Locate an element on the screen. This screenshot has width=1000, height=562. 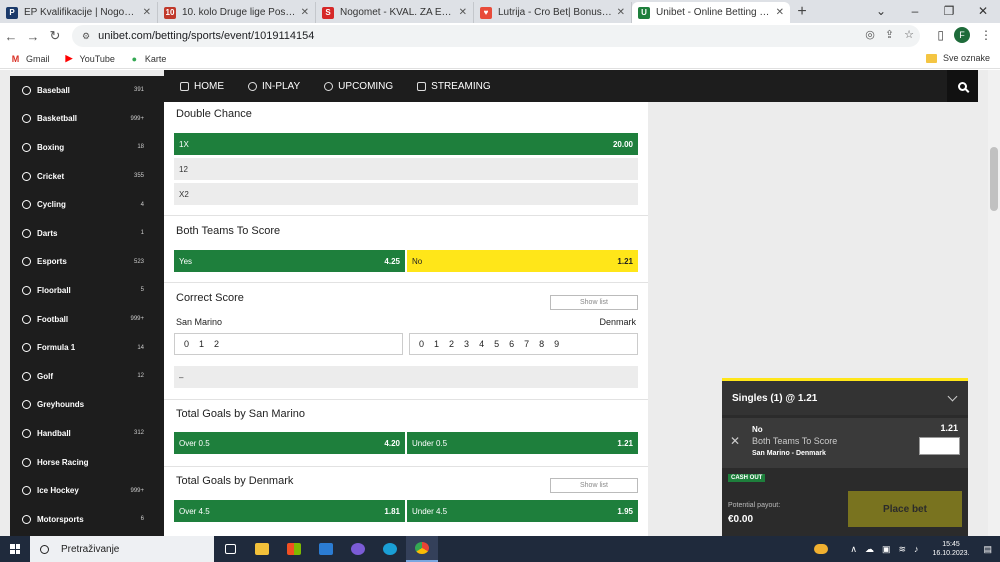
weather-icon is located at coordinates (821, 549).